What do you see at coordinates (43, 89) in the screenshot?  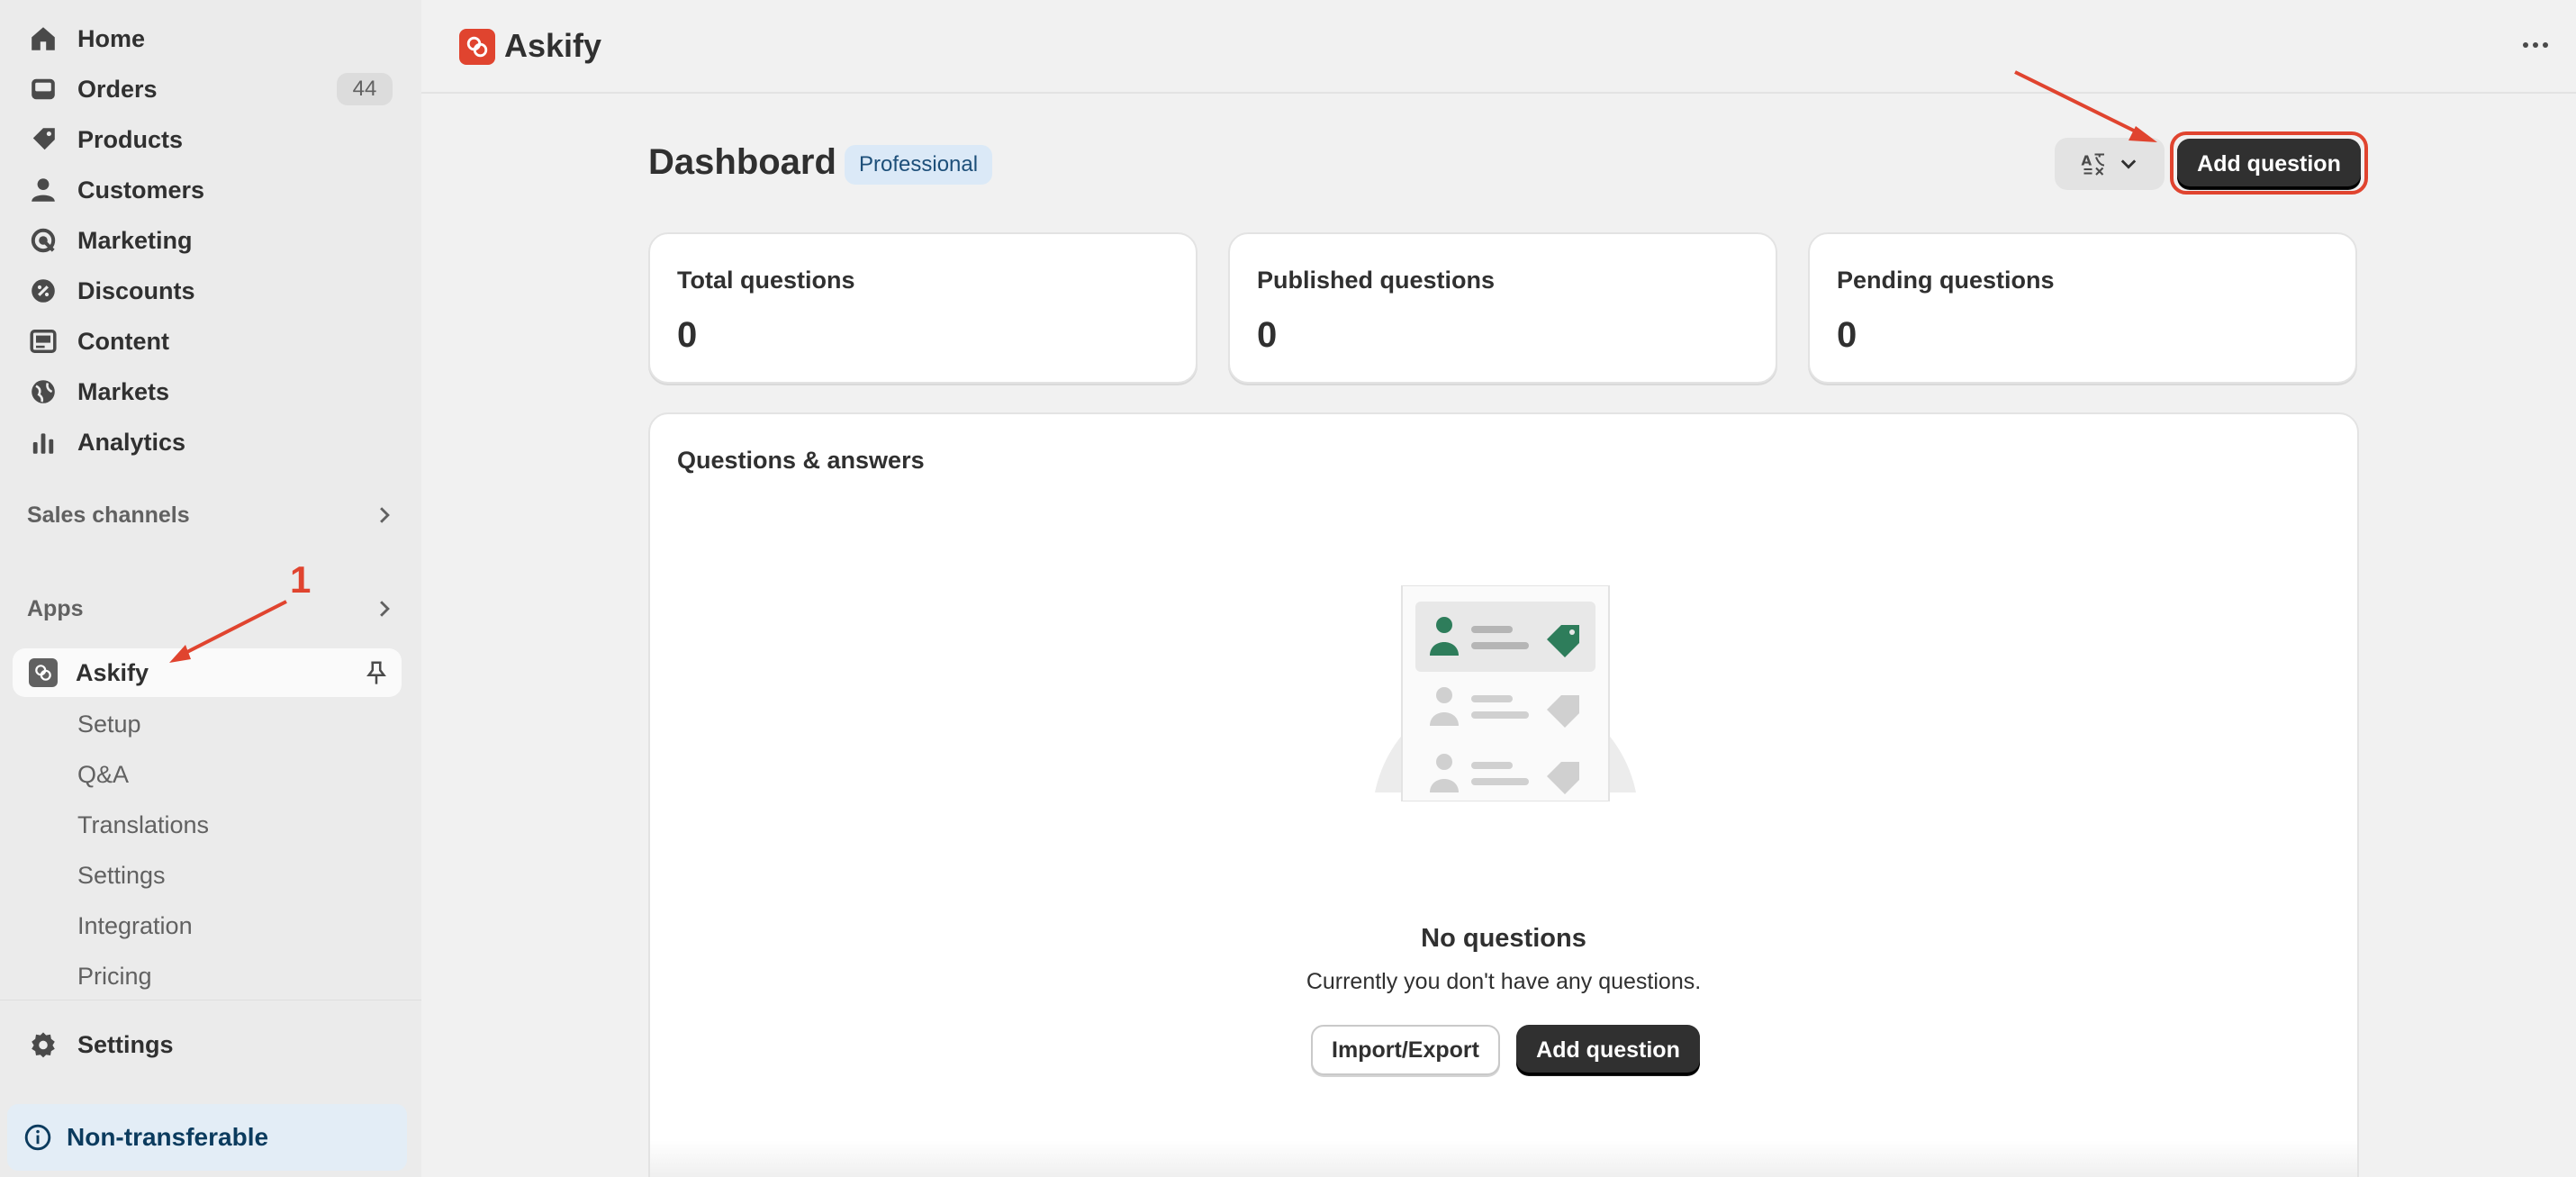 I see `inbox-icon` at bounding box center [43, 89].